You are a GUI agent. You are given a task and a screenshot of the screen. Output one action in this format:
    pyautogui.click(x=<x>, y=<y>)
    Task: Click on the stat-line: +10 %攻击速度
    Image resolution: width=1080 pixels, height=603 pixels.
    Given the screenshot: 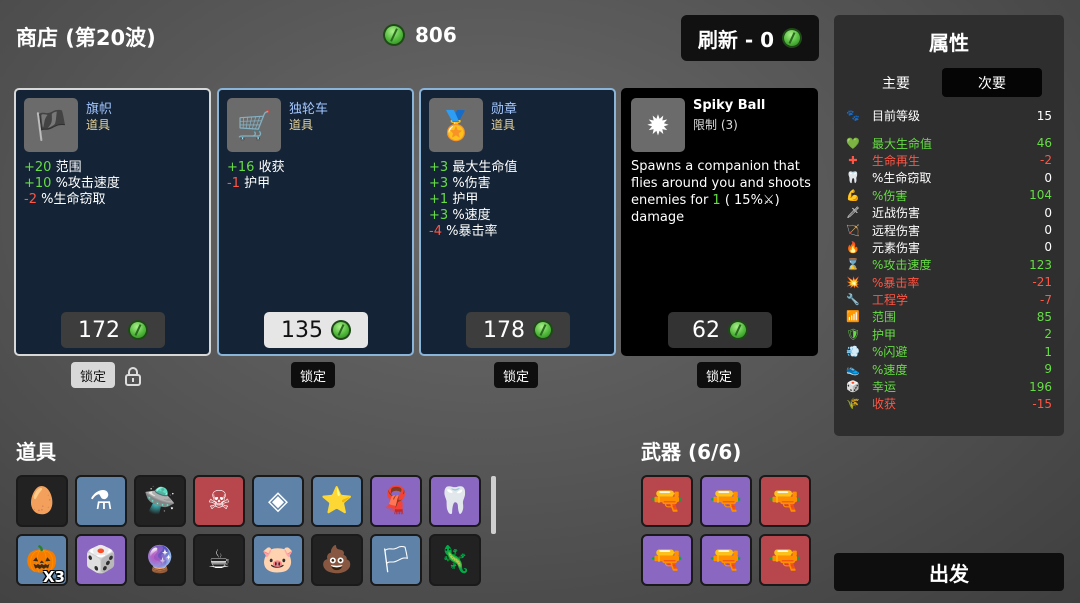 What is the action you would take?
    pyautogui.click(x=72, y=183)
    